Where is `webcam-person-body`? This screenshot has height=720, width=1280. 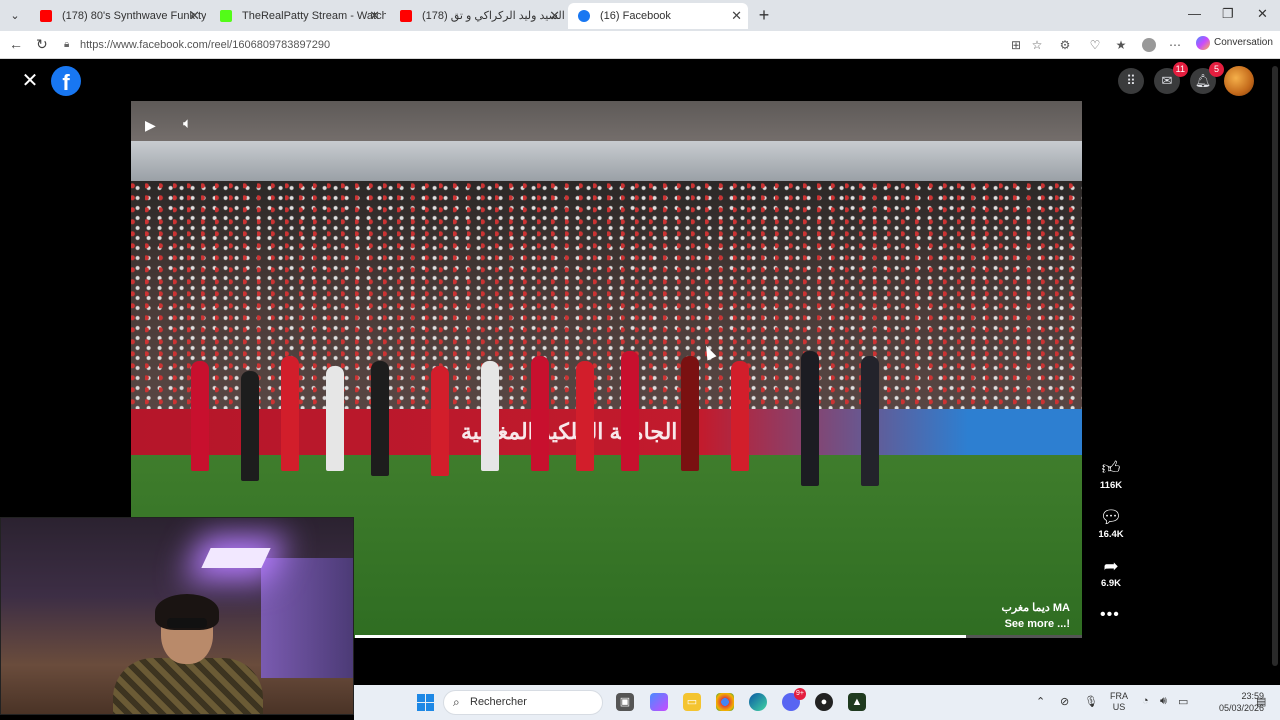
webcam-person-body is located at coordinates (188, 686).